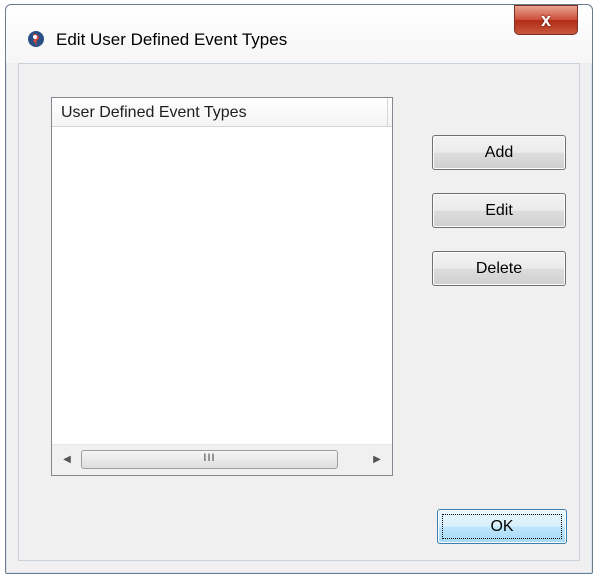  I want to click on delete-button: Delete, so click(499, 268).